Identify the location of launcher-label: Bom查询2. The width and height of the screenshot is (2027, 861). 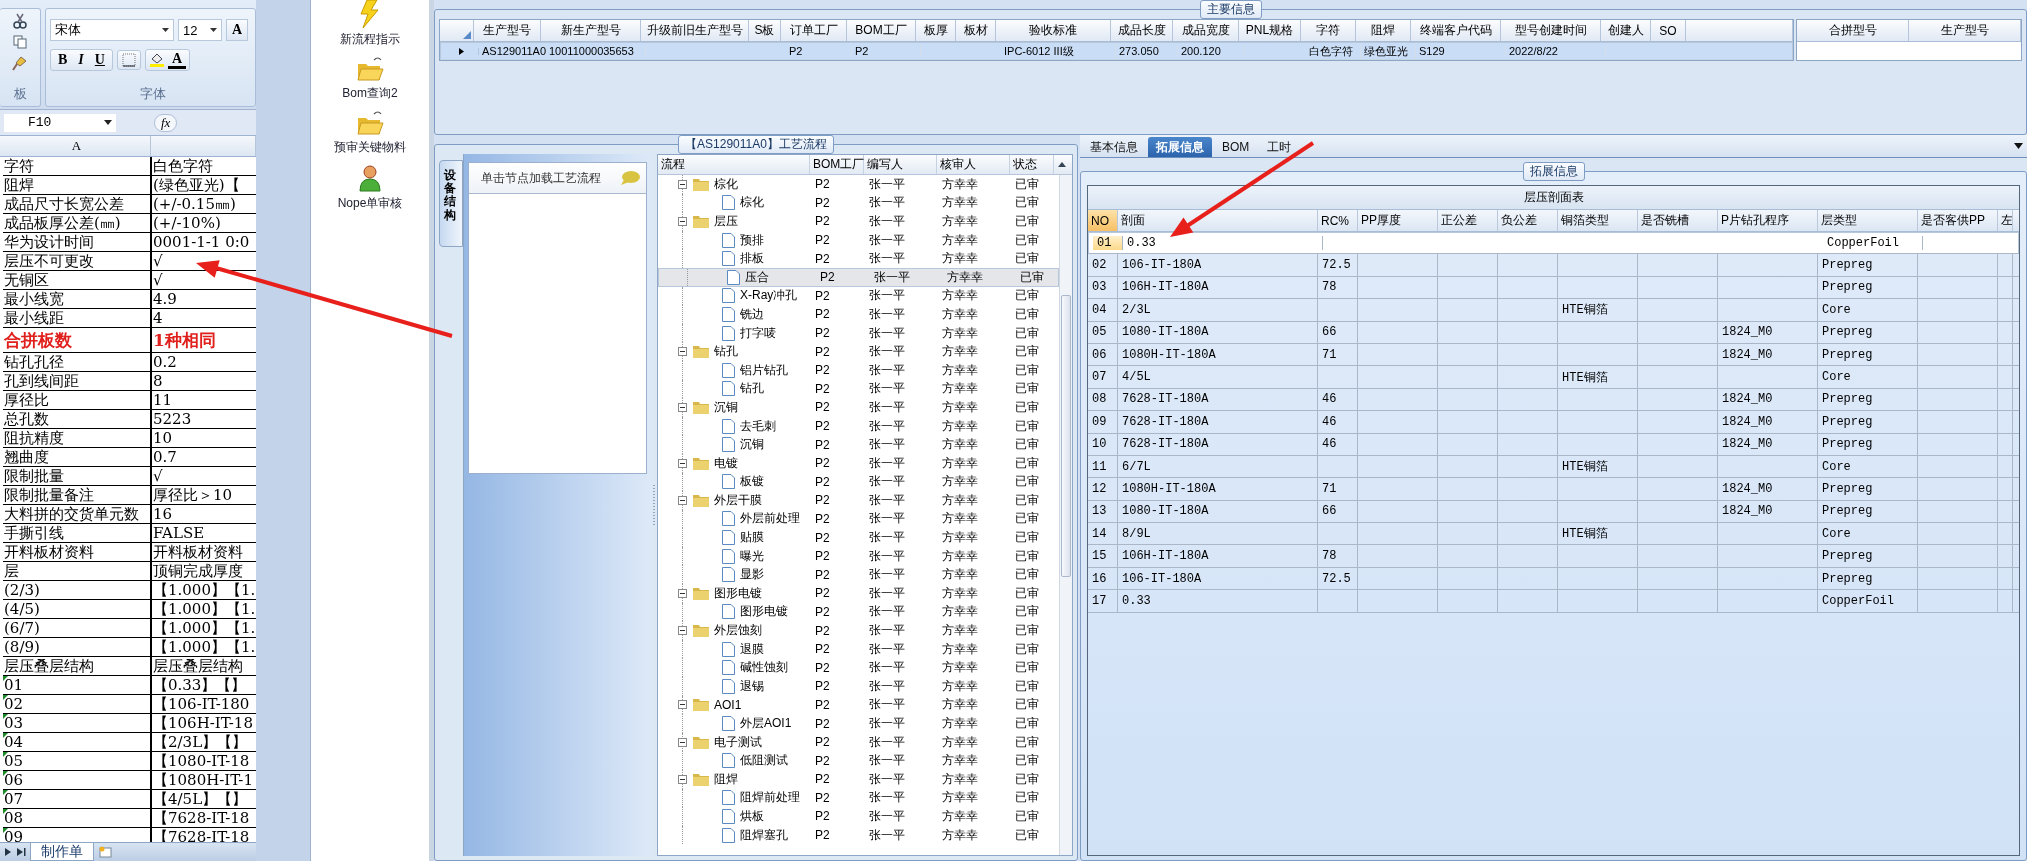
(370, 93).